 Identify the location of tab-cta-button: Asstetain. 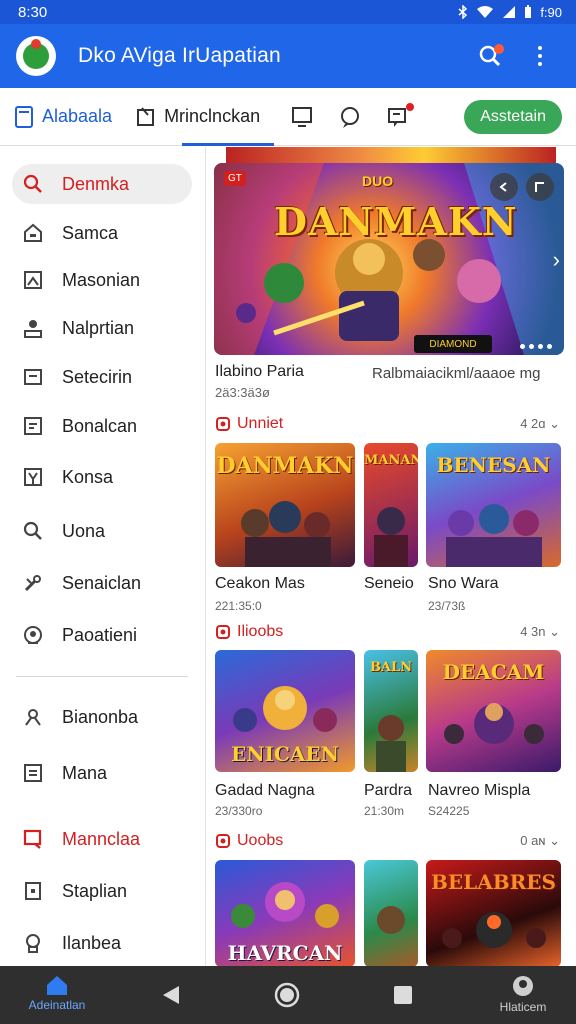
(513, 116).